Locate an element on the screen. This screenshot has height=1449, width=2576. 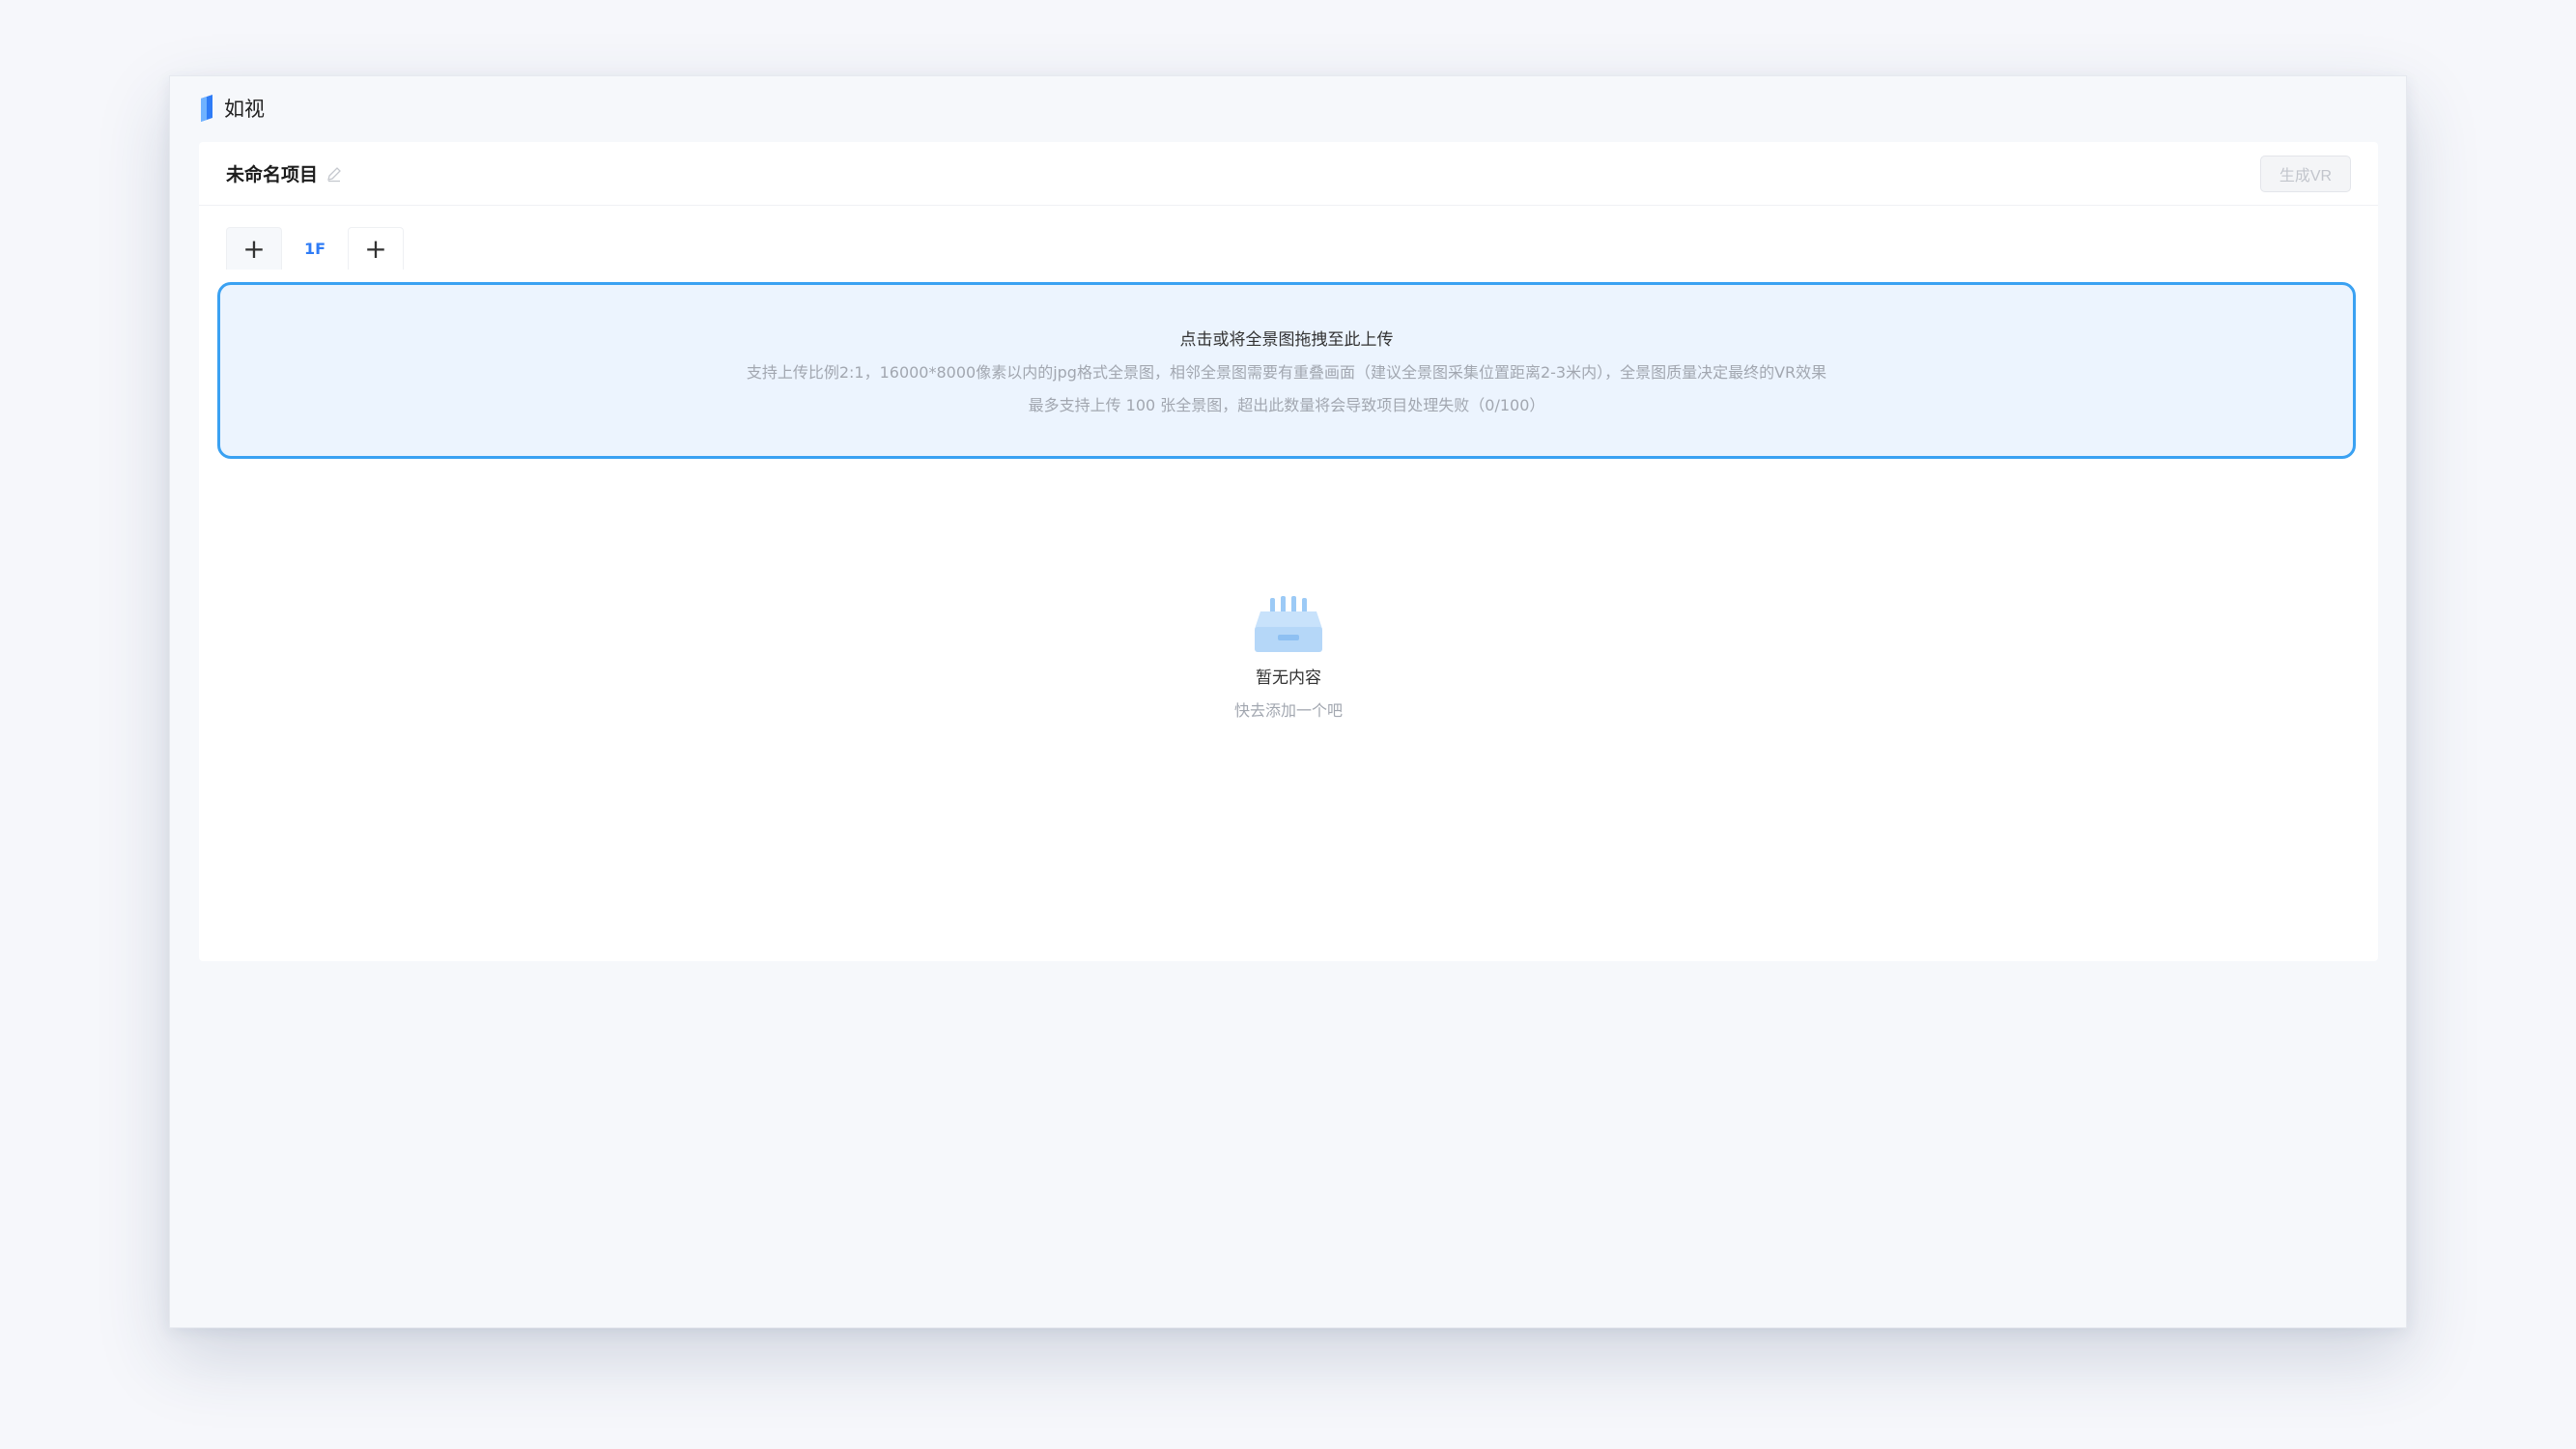
project-header: 未命名项目 生成VR is located at coordinates (1288, 174).